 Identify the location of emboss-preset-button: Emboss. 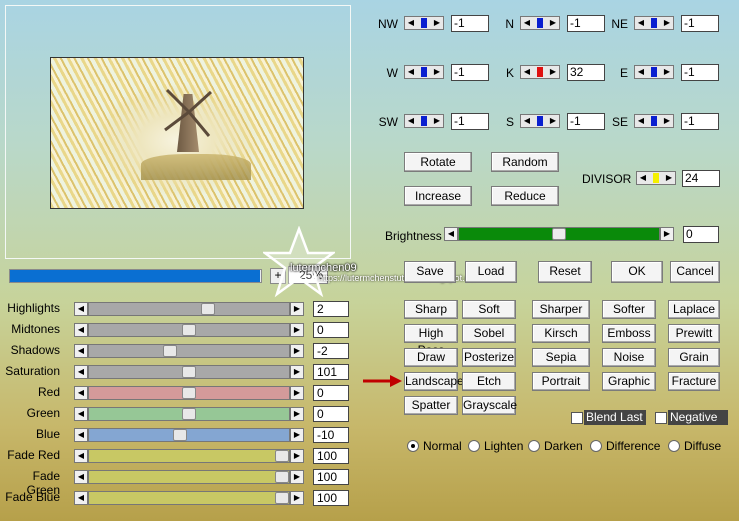
(629, 333).